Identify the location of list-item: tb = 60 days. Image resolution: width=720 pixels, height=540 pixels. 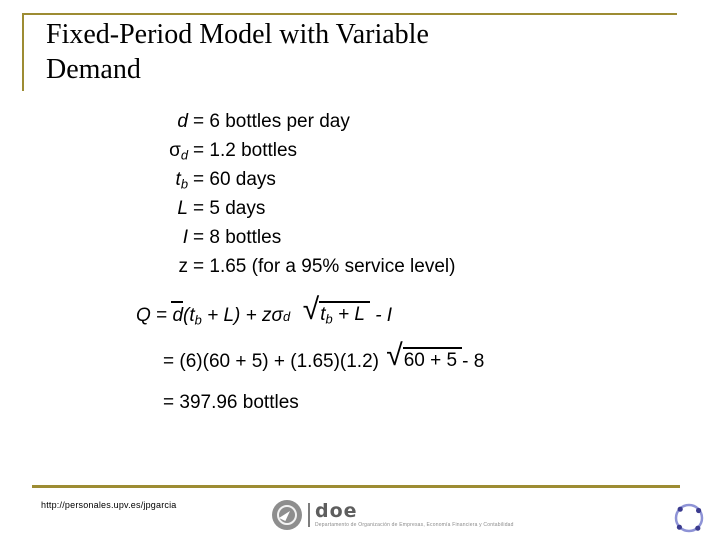
(277, 183).